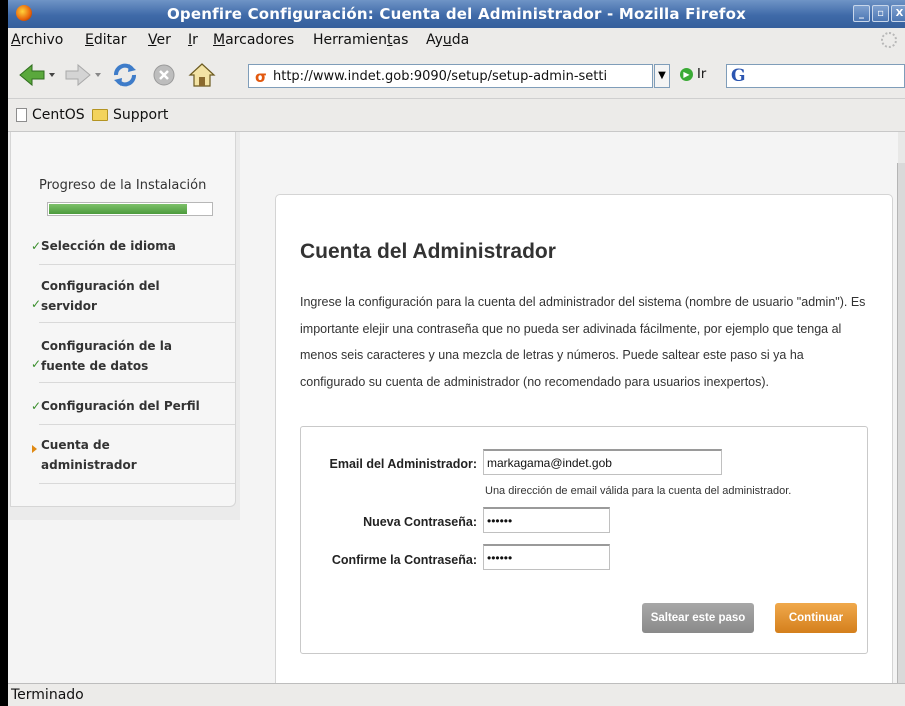 The image size is (905, 706). Describe the element at coordinates (42, 40) in the screenshot. I see `menu-archivo-label: rchivo` at that location.